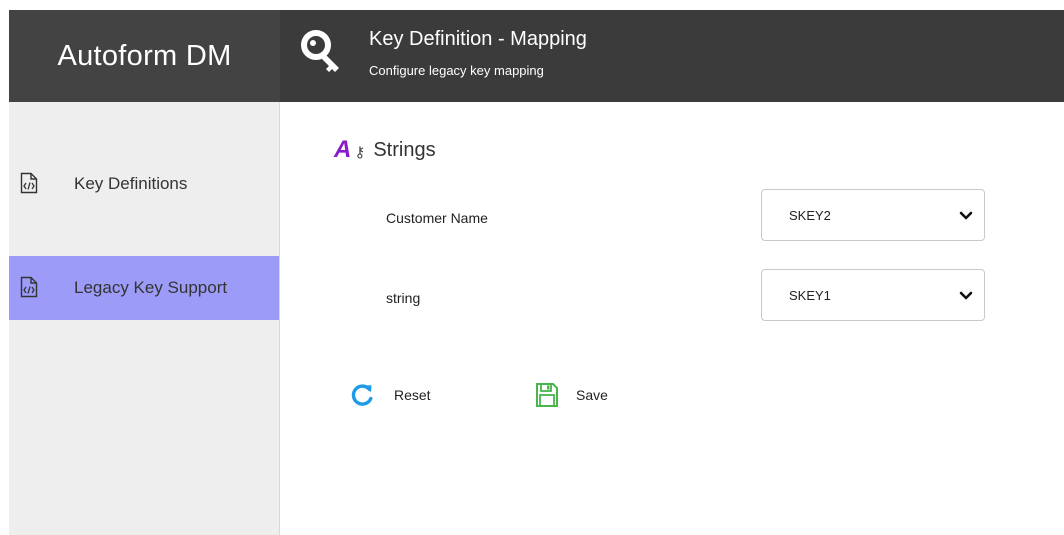  What do you see at coordinates (362, 395) in the screenshot?
I see `reset-icon` at bounding box center [362, 395].